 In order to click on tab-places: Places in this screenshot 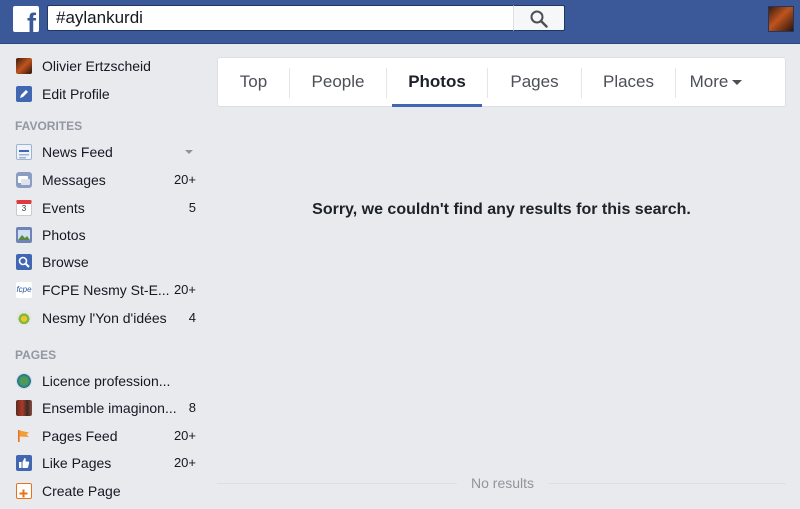, I will do `click(628, 82)`.